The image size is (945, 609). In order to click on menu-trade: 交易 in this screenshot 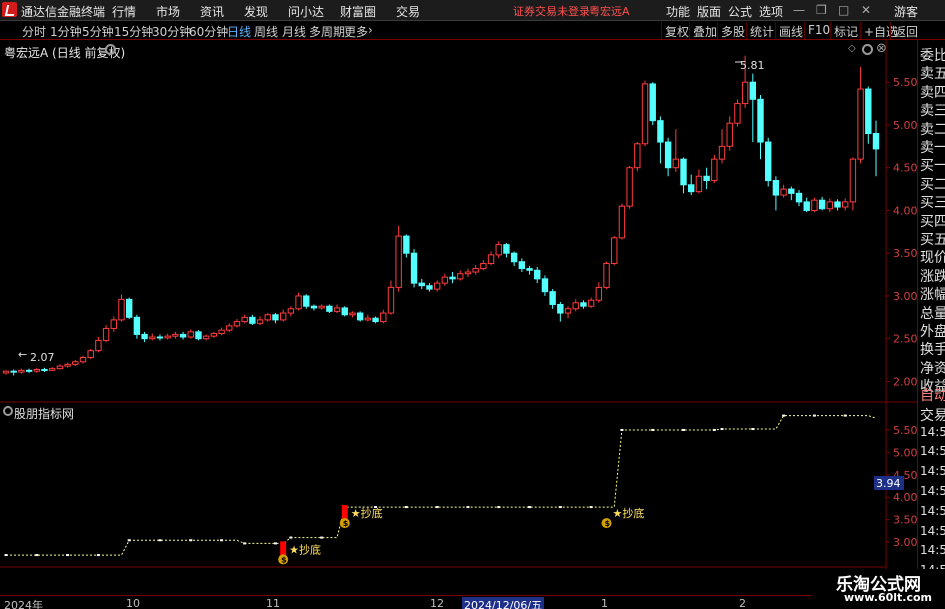, I will do `click(408, 11)`.